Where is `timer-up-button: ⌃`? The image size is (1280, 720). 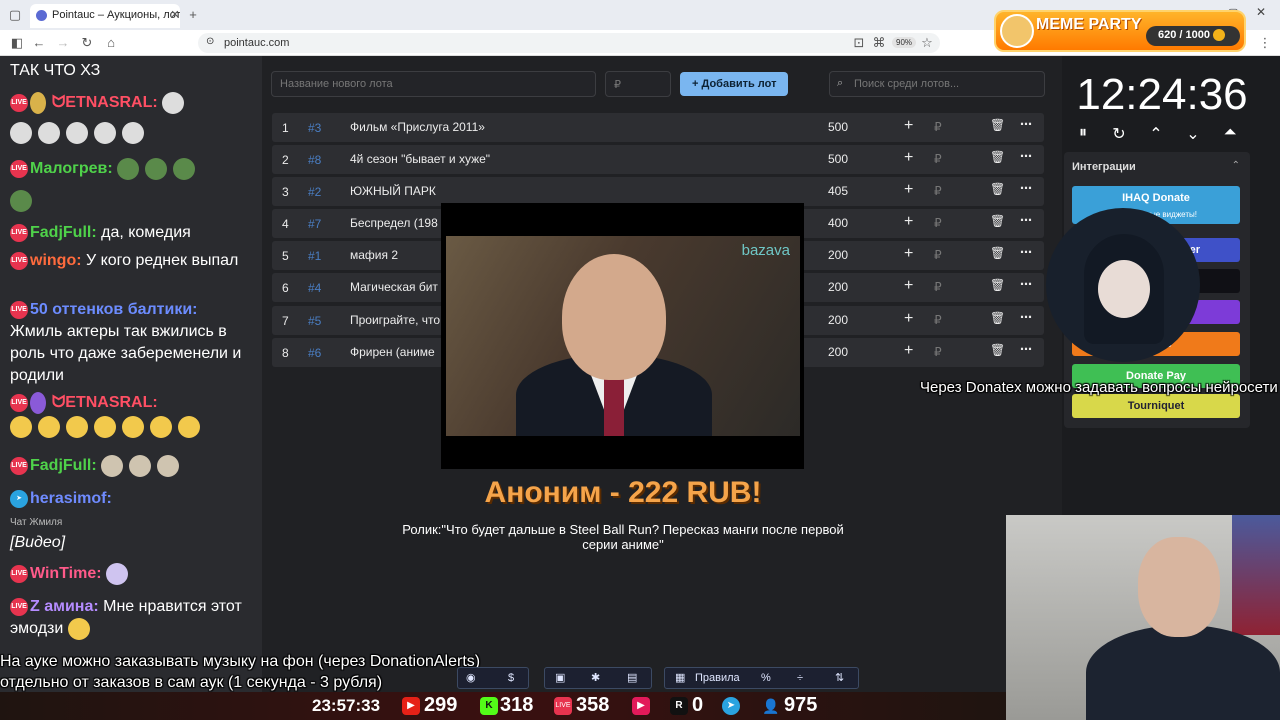
timer-up-button: ⌃ is located at coordinates (1156, 135).